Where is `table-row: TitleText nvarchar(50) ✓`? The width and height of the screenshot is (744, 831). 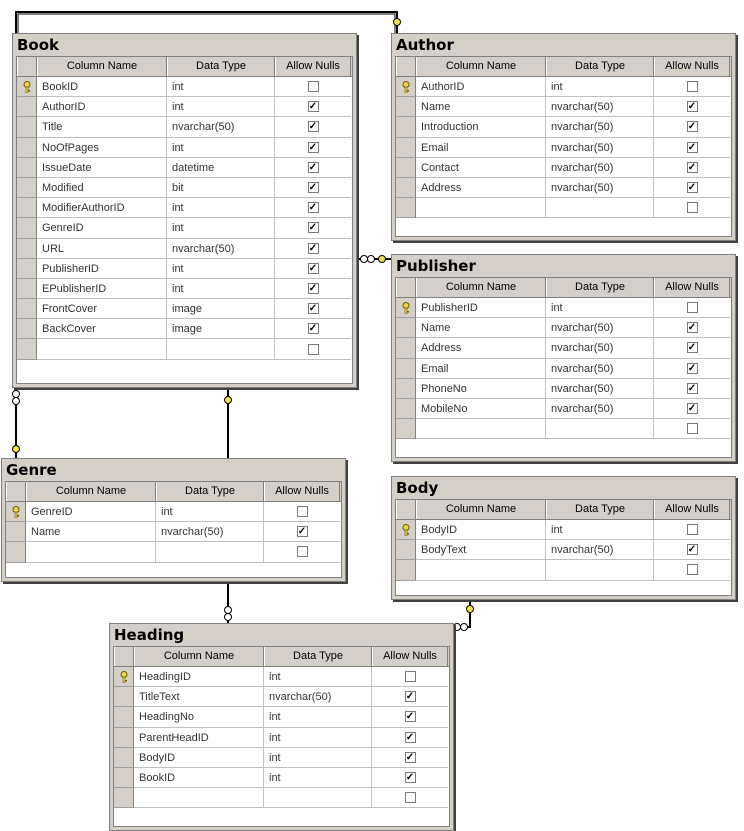 table-row: TitleText nvarchar(50) ✓ is located at coordinates (281, 697).